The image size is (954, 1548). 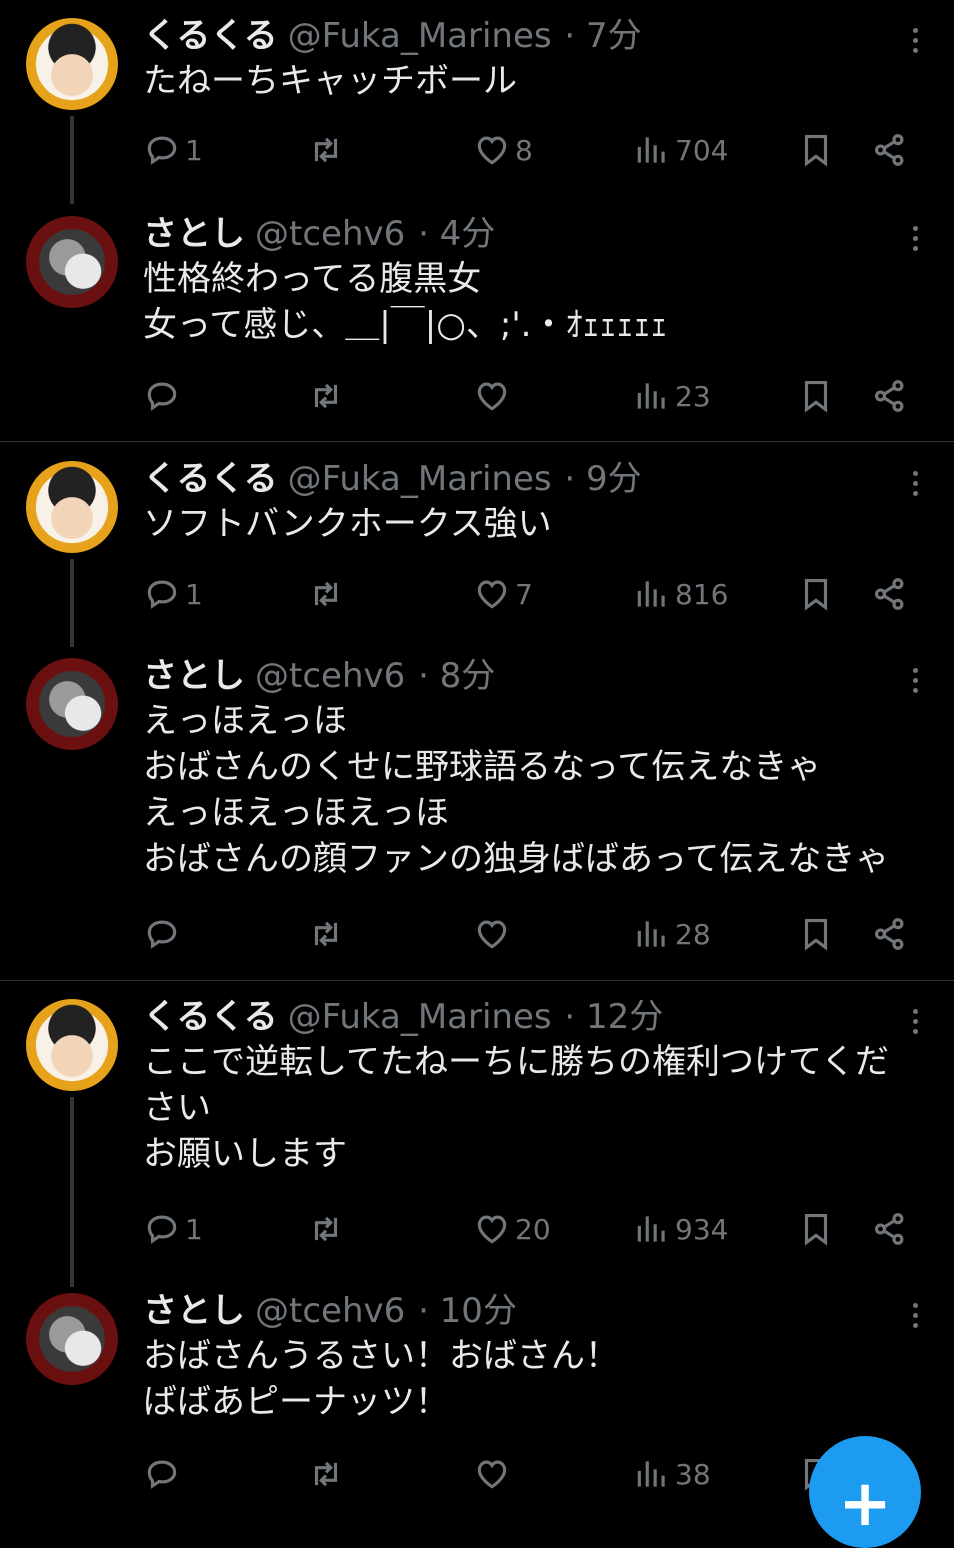 I want to click on tweet-text-line: ここで逆転してたねーちに勝ちの権利つけてくだ, so click(x=516, y=1062).